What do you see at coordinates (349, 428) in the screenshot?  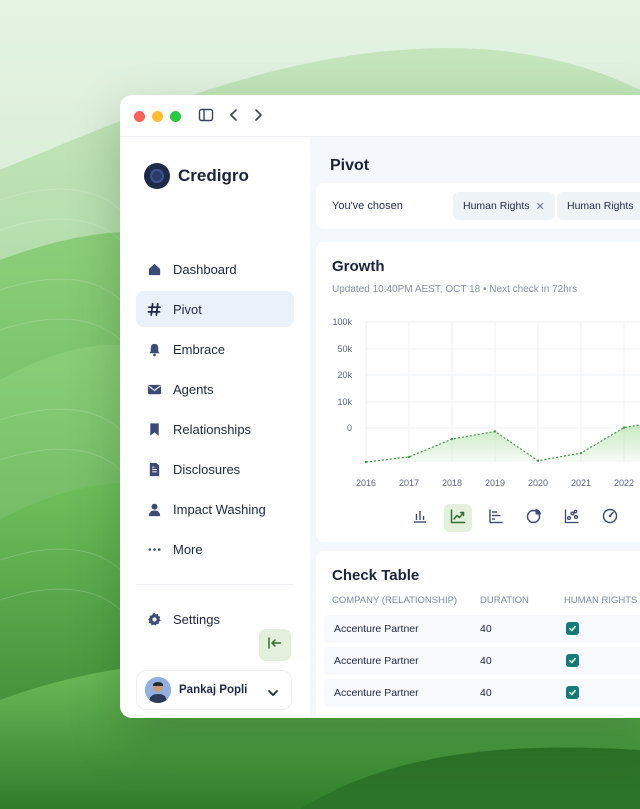 I see `y-tick-label: 0` at bounding box center [349, 428].